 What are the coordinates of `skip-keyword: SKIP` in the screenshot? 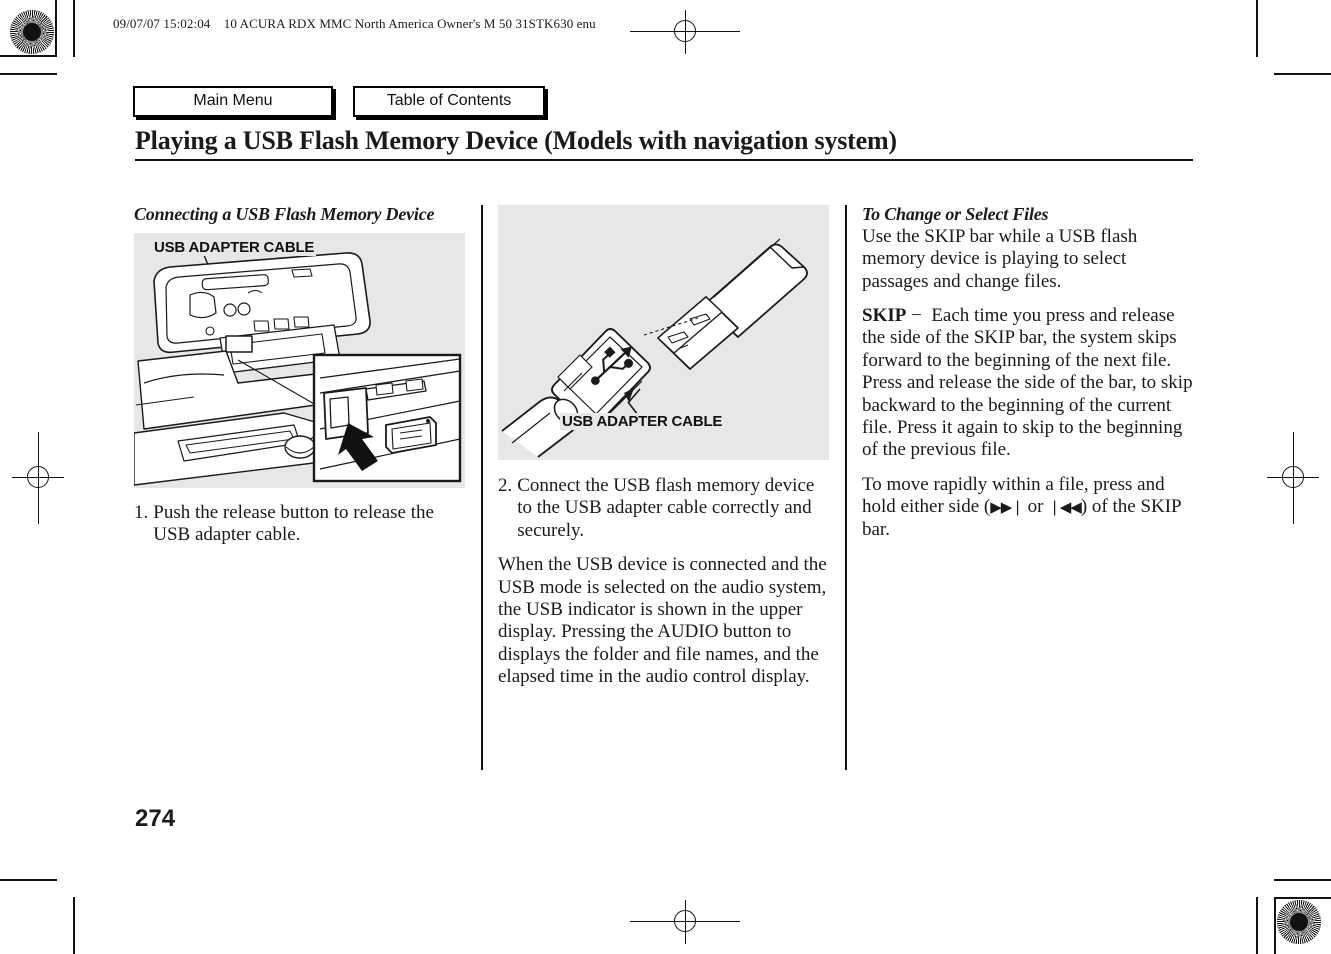 It's located at (884, 316).